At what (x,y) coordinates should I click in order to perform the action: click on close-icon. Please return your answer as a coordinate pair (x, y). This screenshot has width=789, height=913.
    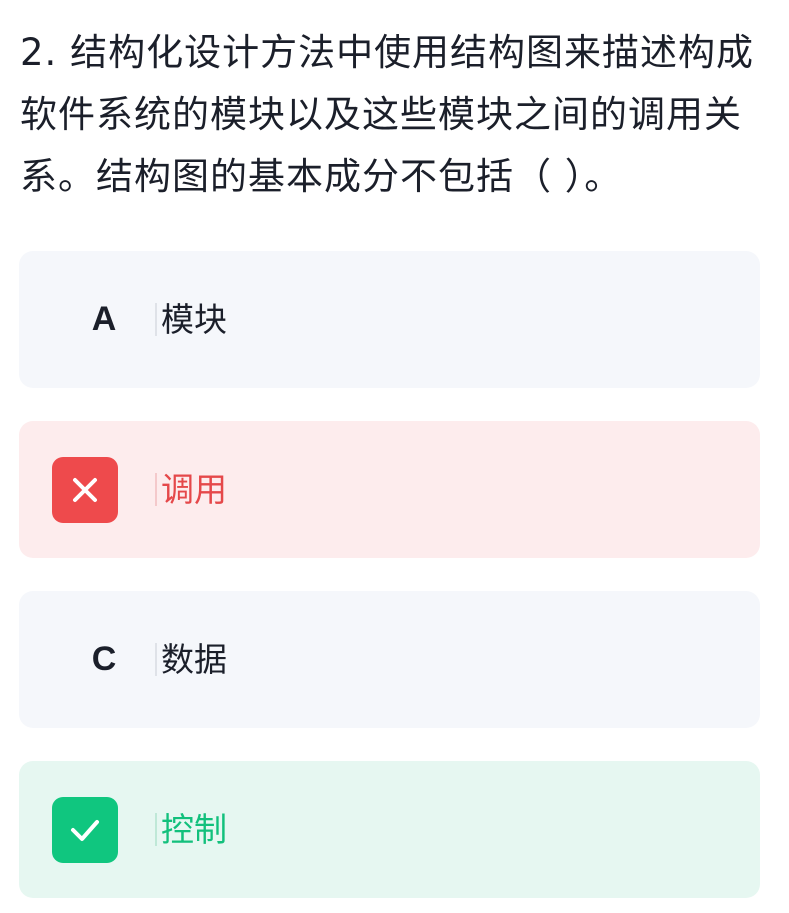
    Looking at the image, I should click on (85, 490).